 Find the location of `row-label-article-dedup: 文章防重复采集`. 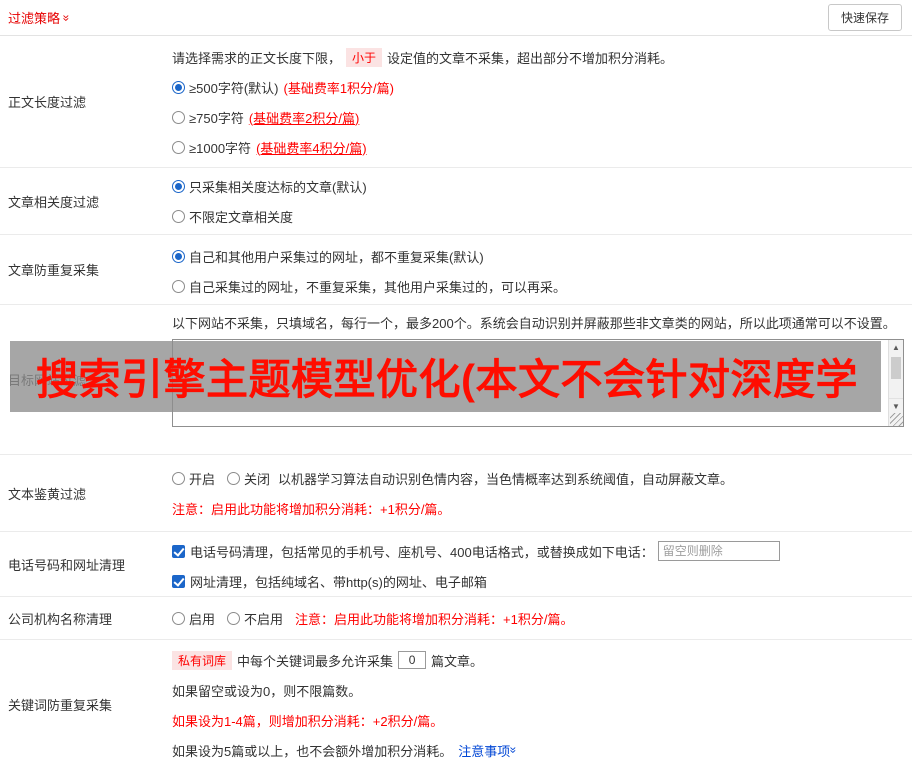

row-label-article-dedup: 文章防重复采集 is located at coordinates (54, 270).